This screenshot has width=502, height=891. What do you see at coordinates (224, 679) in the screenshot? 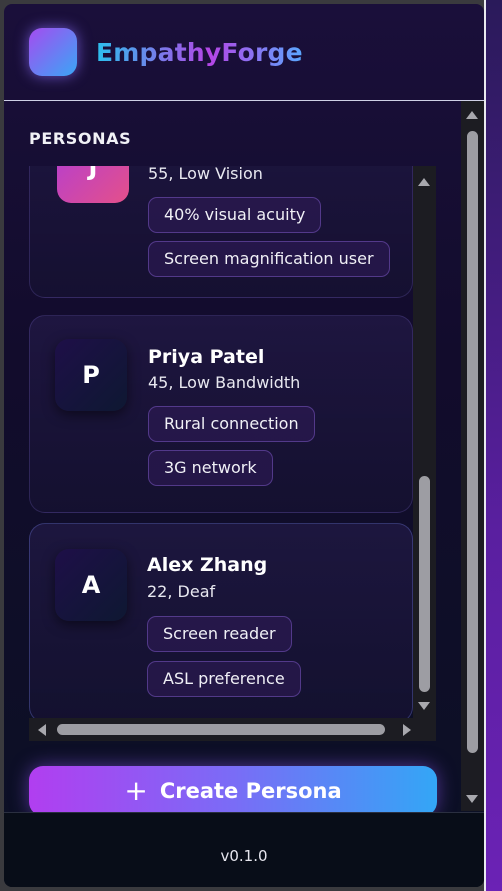
I see `persona-tag: ASL preference` at bounding box center [224, 679].